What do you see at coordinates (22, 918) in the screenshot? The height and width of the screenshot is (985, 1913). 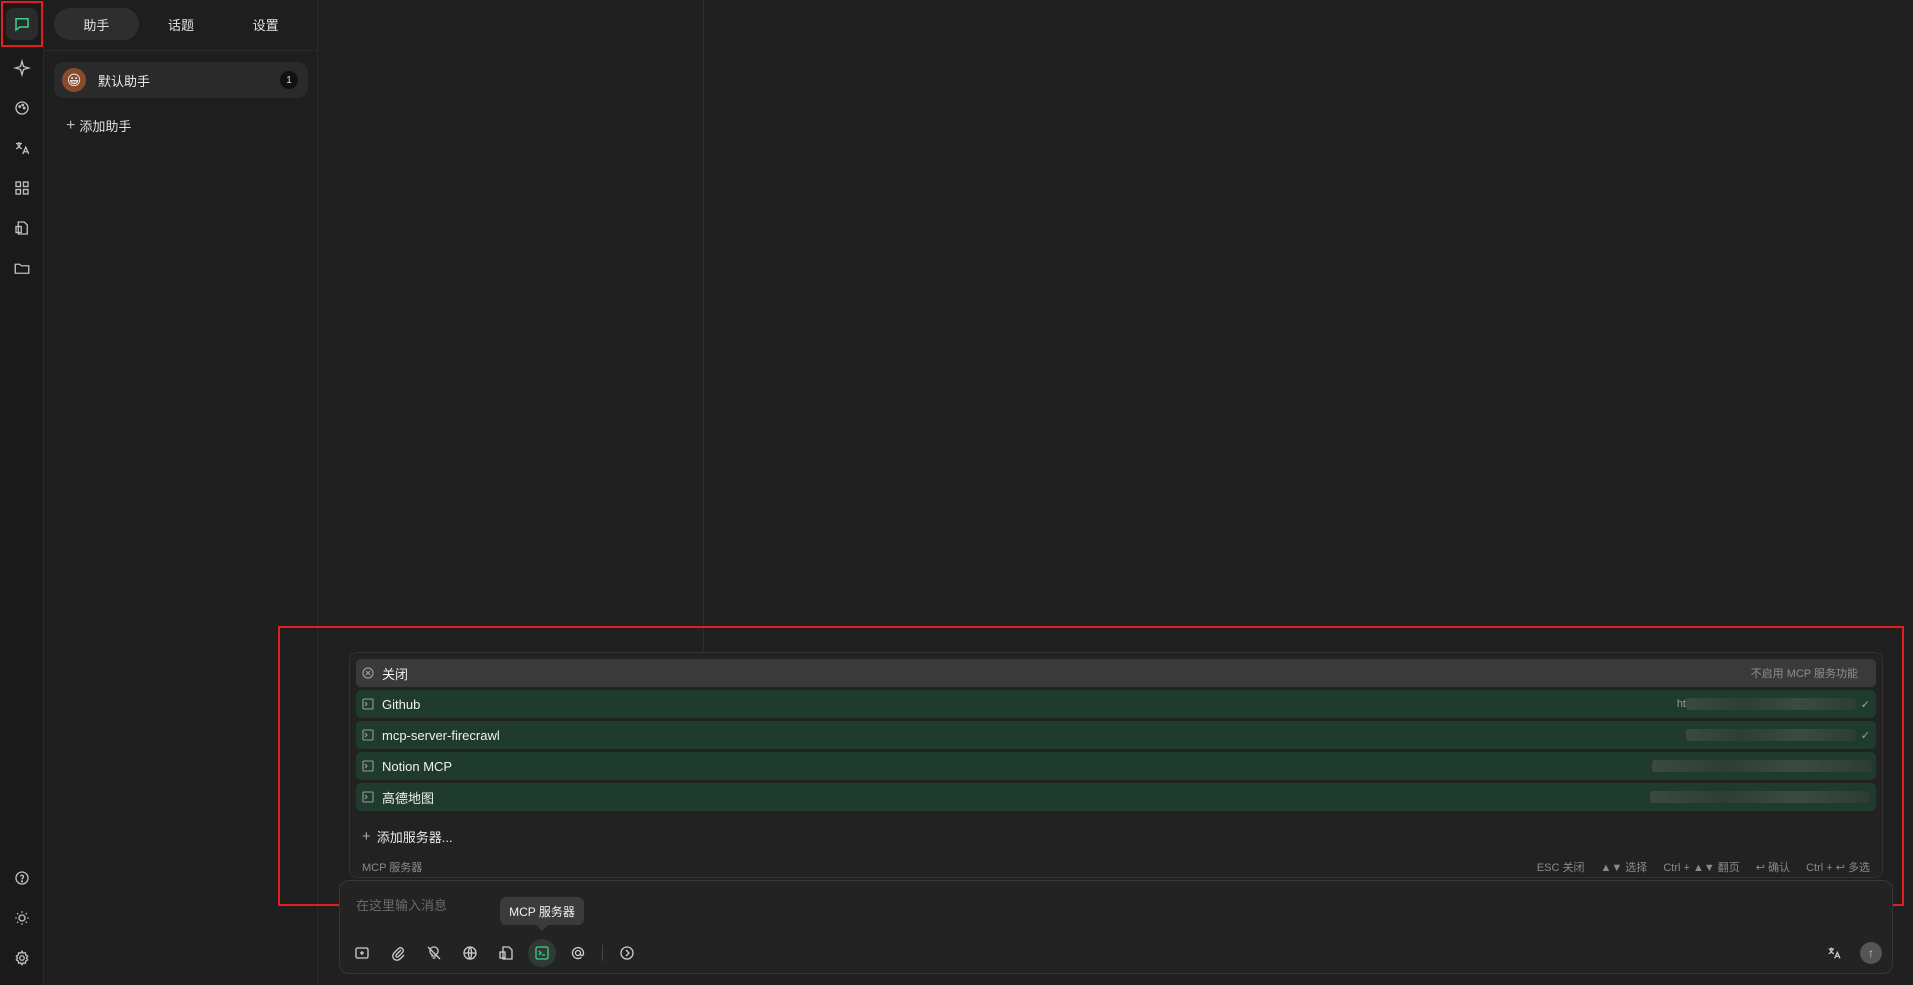 I see `theme-sun-icon` at bounding box center [22, 918].